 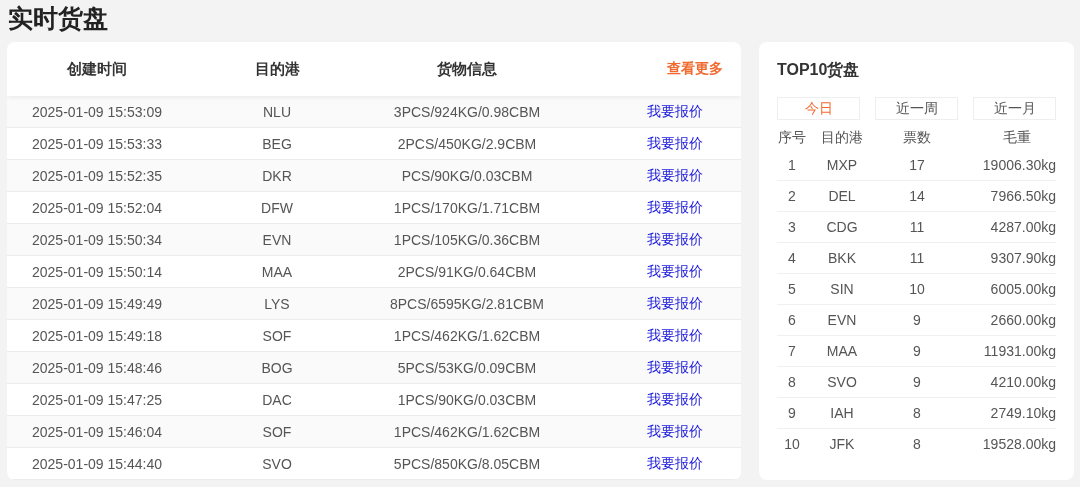 I want to click on time-cell-text: 2025-01-09 15:47:25, so click(x=97, y=399).